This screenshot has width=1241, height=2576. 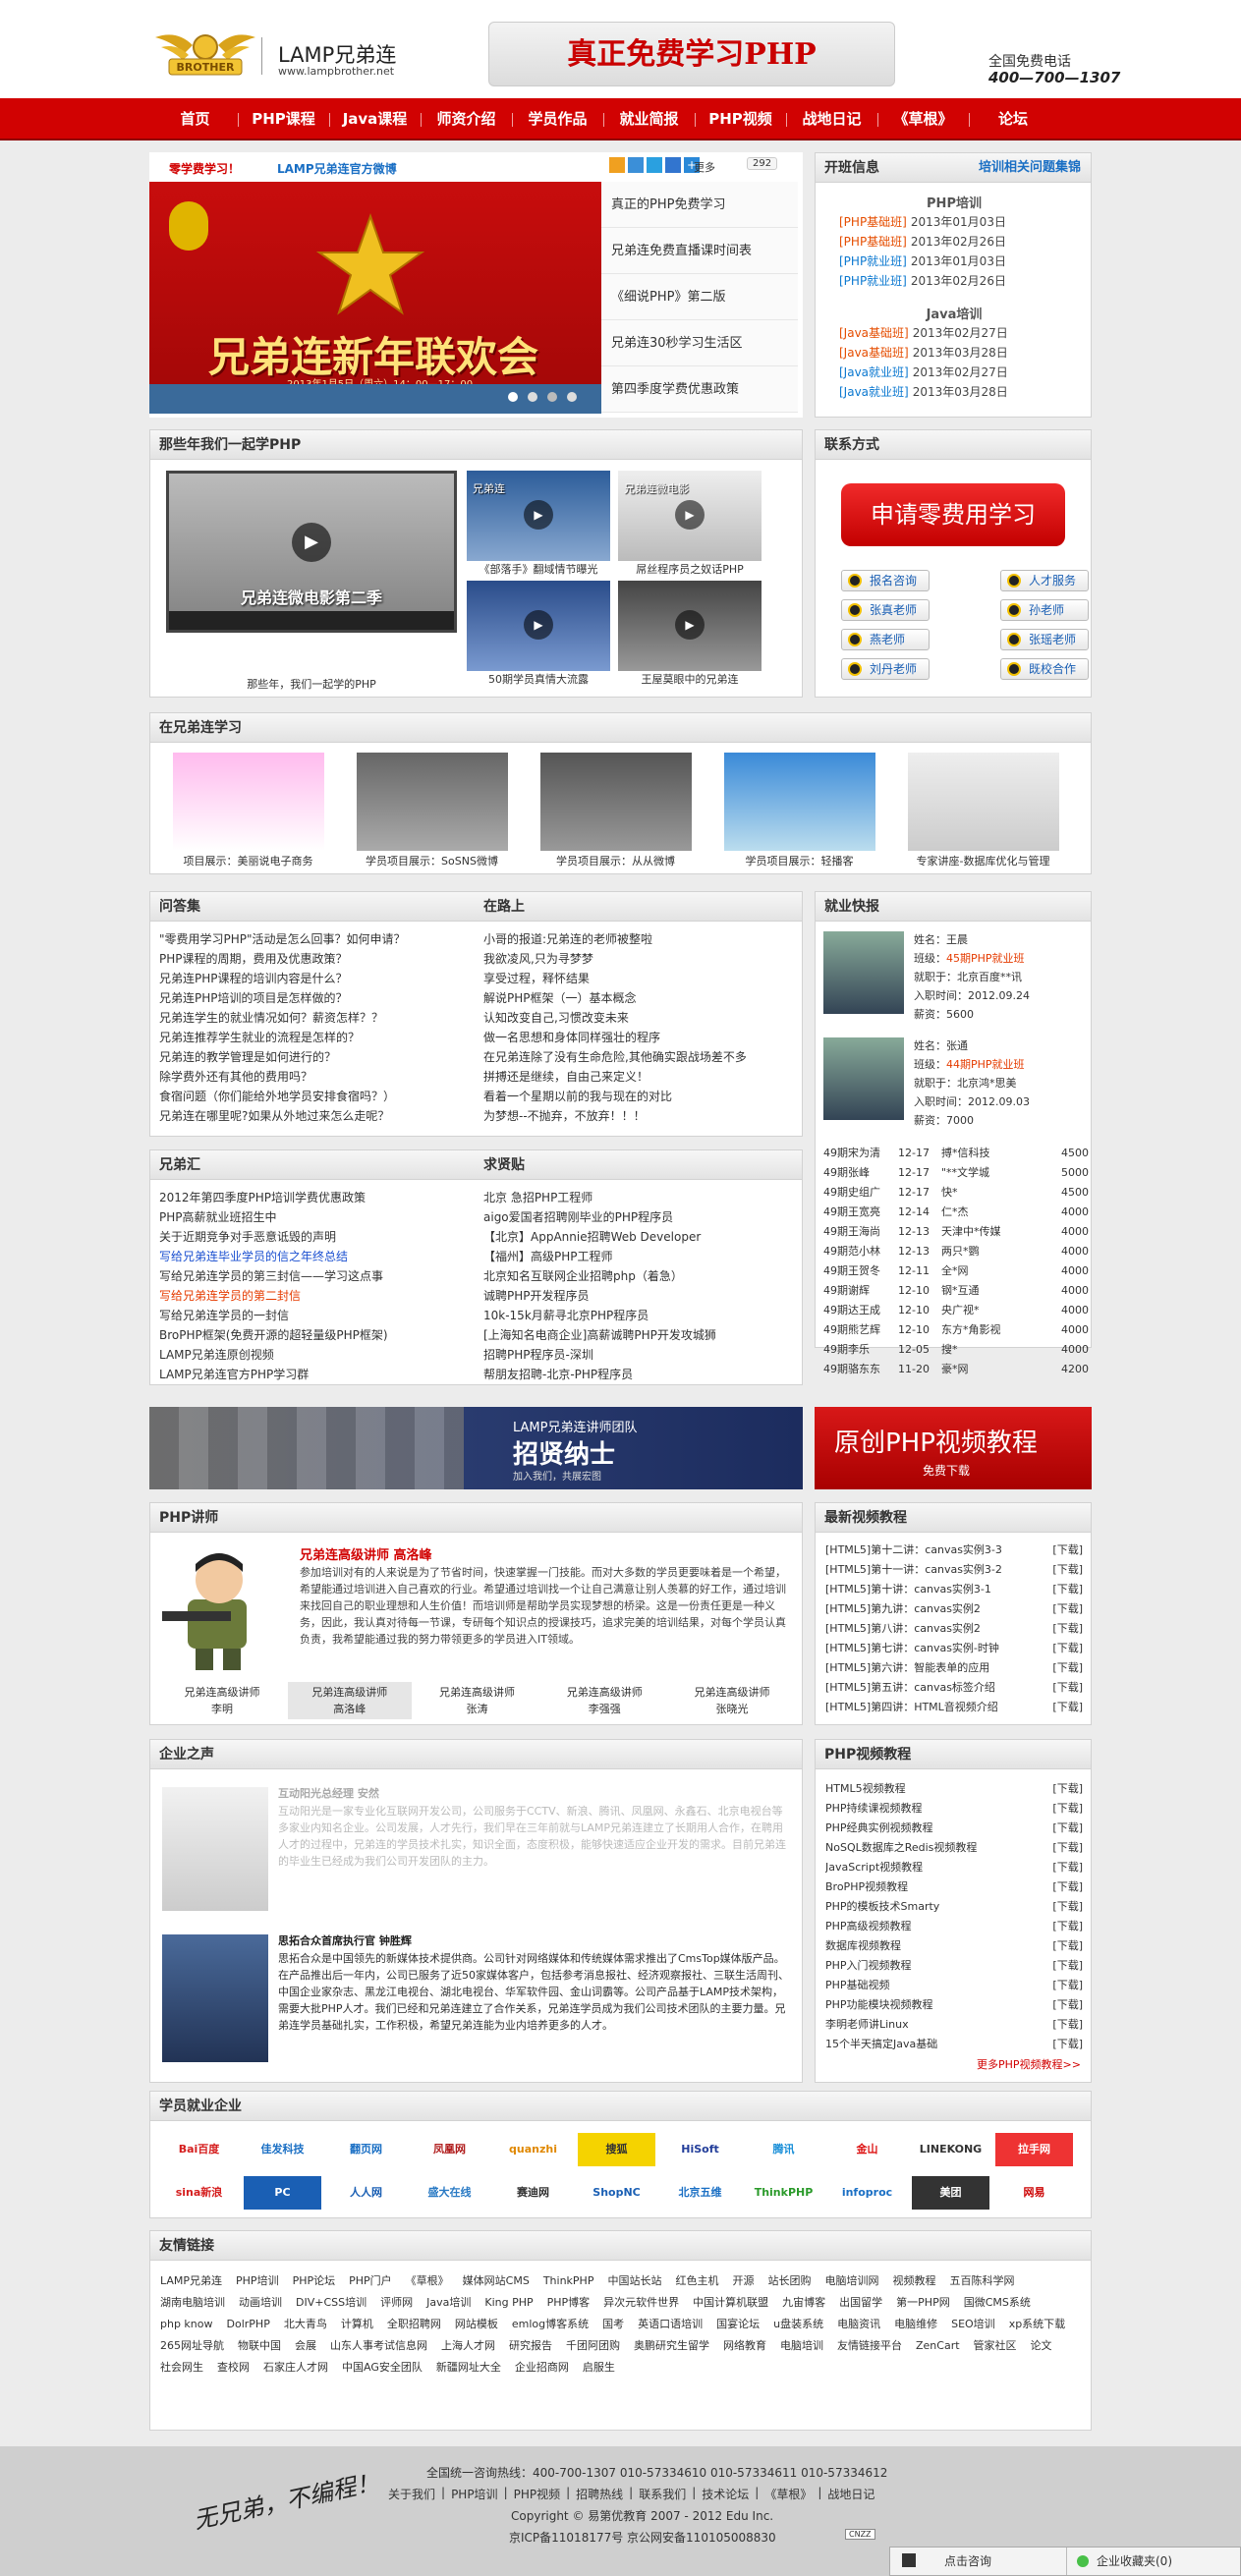 What do you see at coordinates (914, 2281) in the screenshot?
I see `friend-link: 视频教程` at bounding box center [914, 2281].